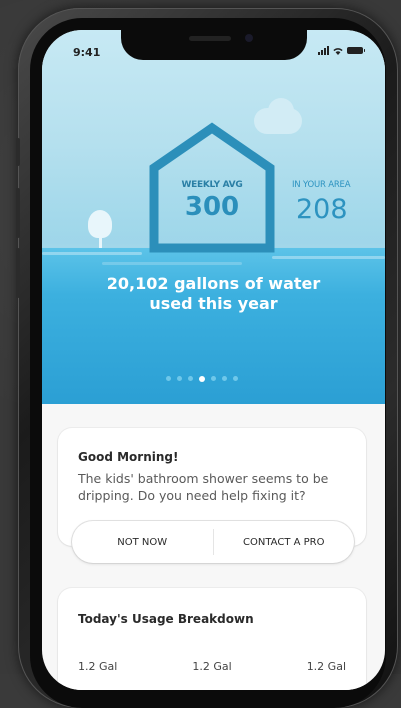  What do you see at coordinates (128, 457) in the screenshot?
I see `greeting-title: Good Morning!` at bounding box center [128, 457].